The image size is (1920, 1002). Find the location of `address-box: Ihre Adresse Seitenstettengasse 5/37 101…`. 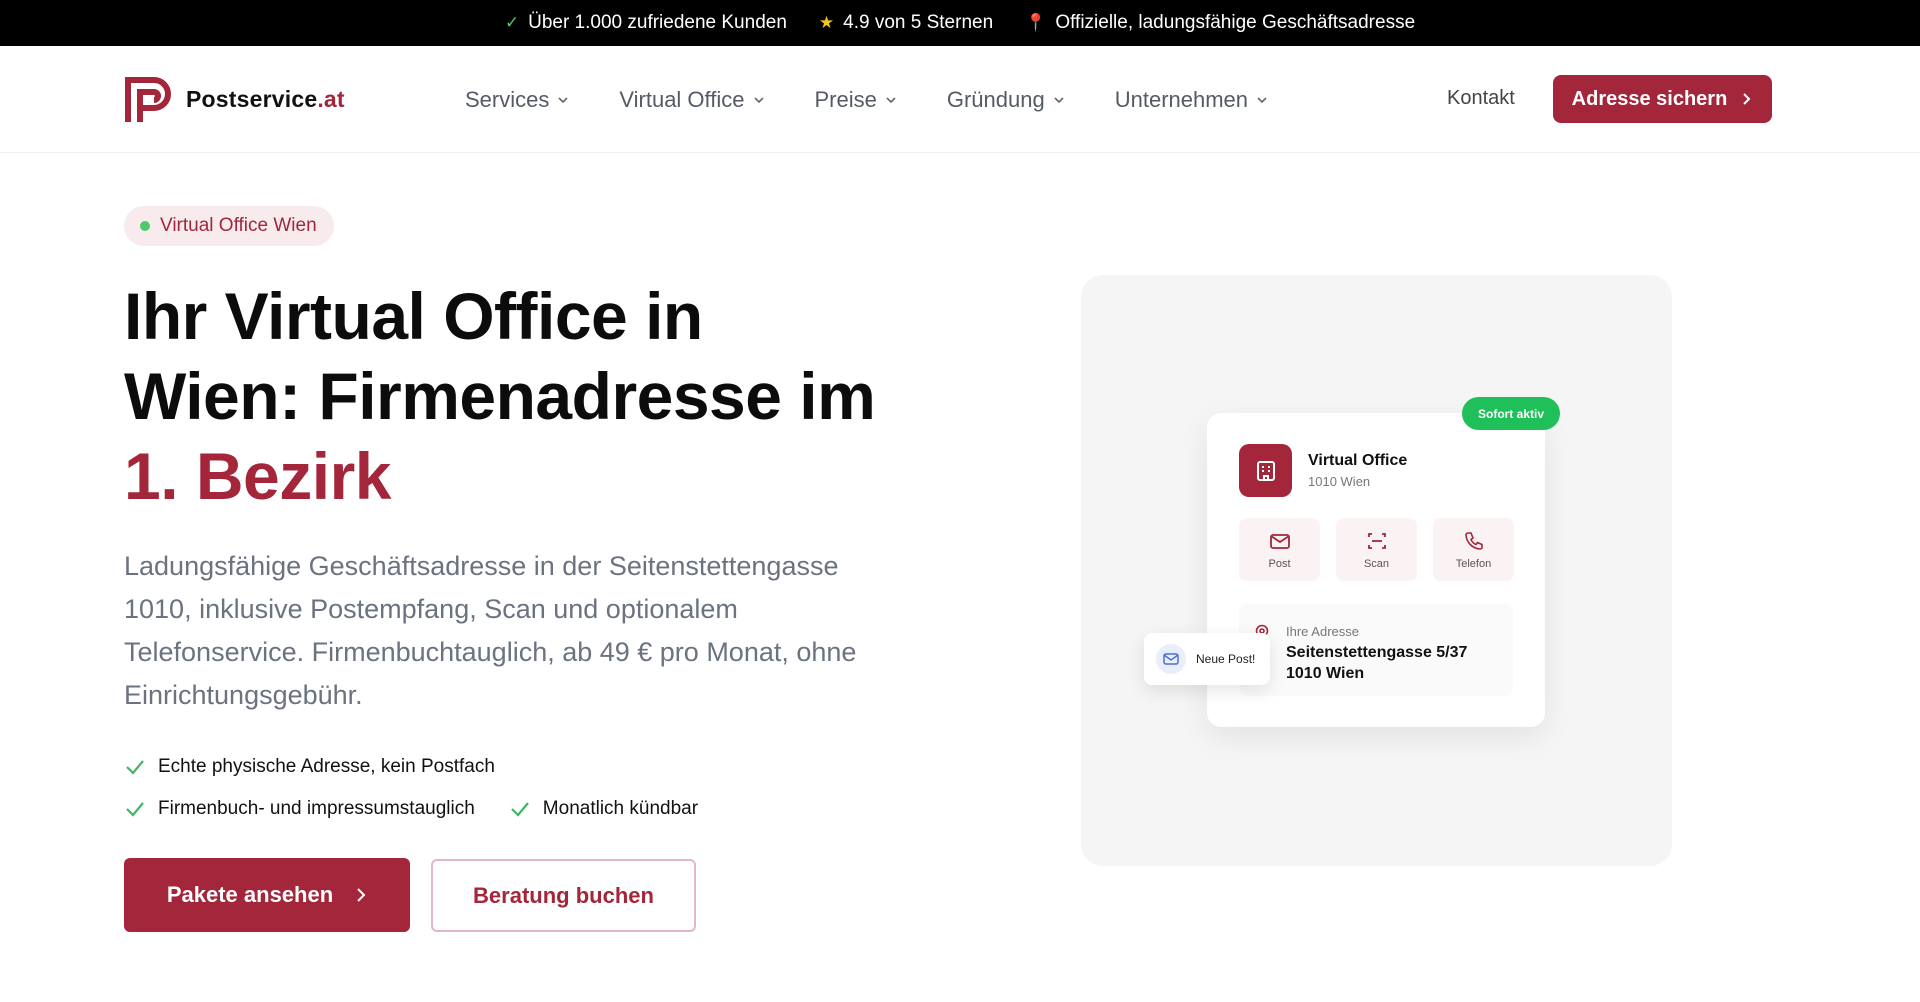

address-box: Ihre Adresse Seitenstettengasse 5/37 101… is located at coordinates (1376, 650).